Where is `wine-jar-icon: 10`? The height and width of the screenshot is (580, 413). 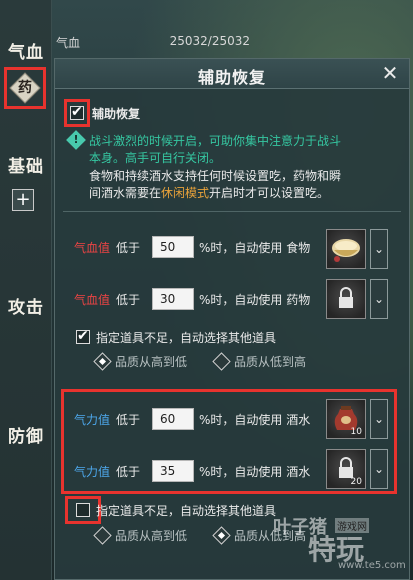
wine-jar-icon: 10 is located at coordinates (346, 419).